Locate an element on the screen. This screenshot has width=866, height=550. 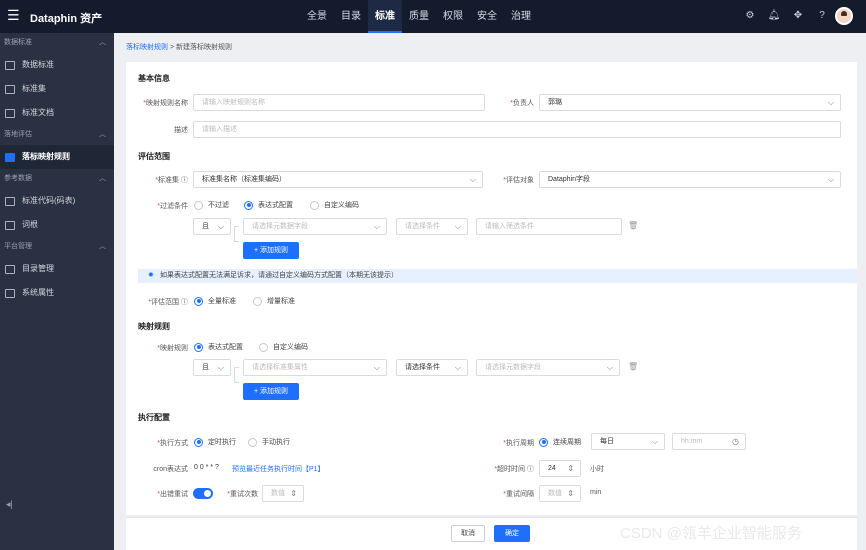
sidebar-section-reference: 参考数据 ︿ is located at coordinates (57, 179).